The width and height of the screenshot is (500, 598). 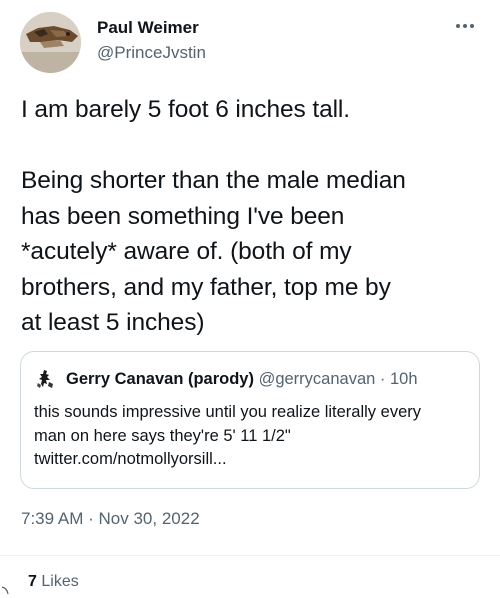 What do you see at coordinates (317, 379) in the screenshot?
I see `quote-author-handle: @gerrycanavan` at bounding box center [317, 379].